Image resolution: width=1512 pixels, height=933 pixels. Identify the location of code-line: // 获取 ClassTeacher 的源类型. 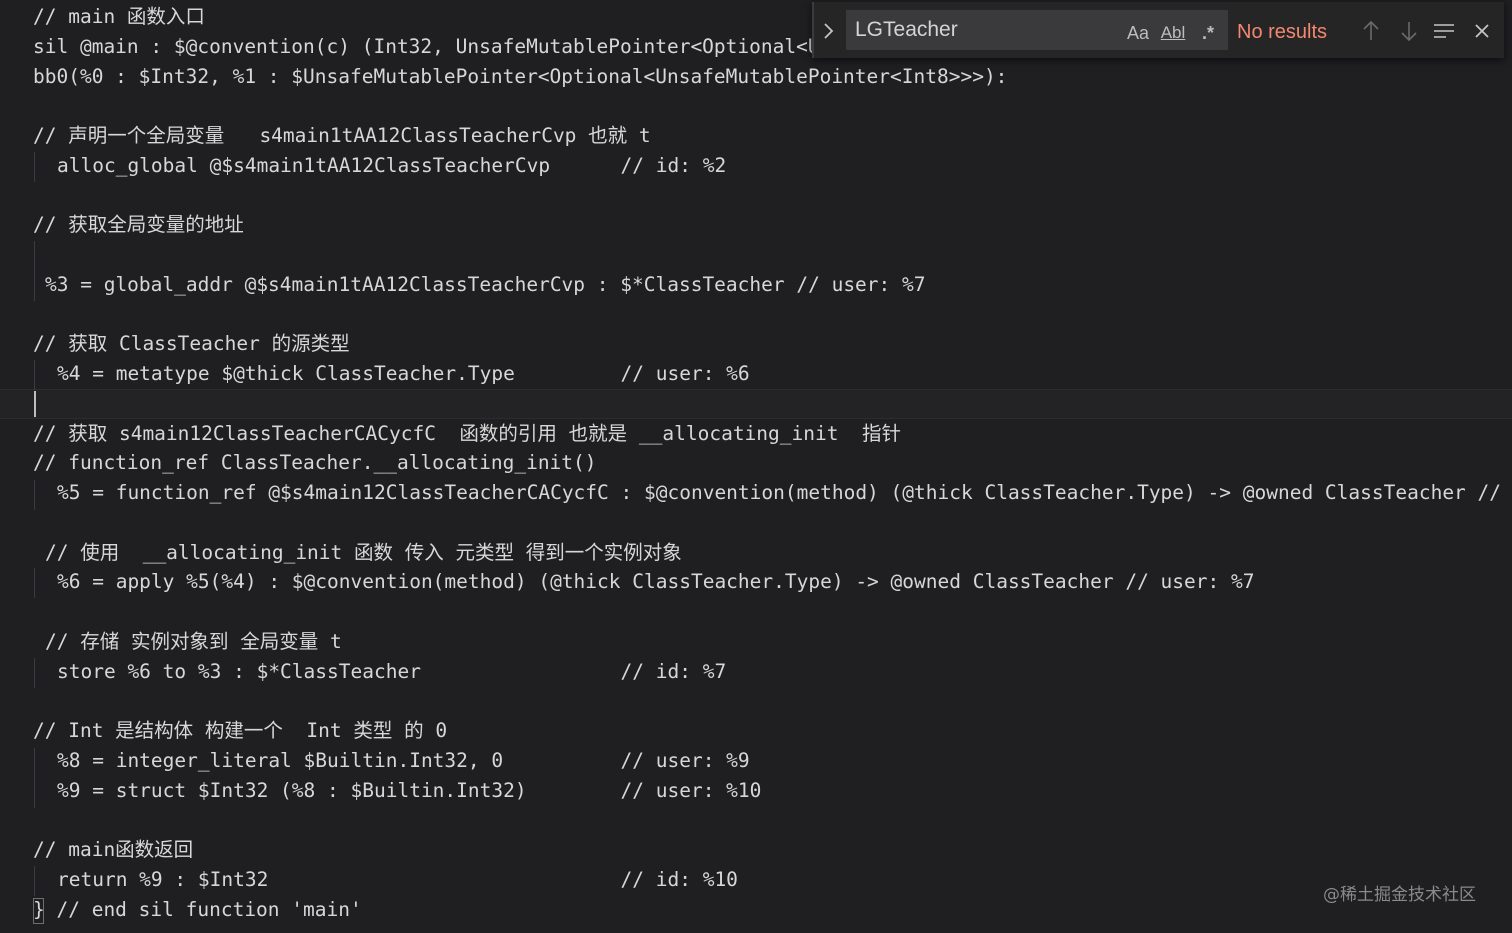
(756, 344).